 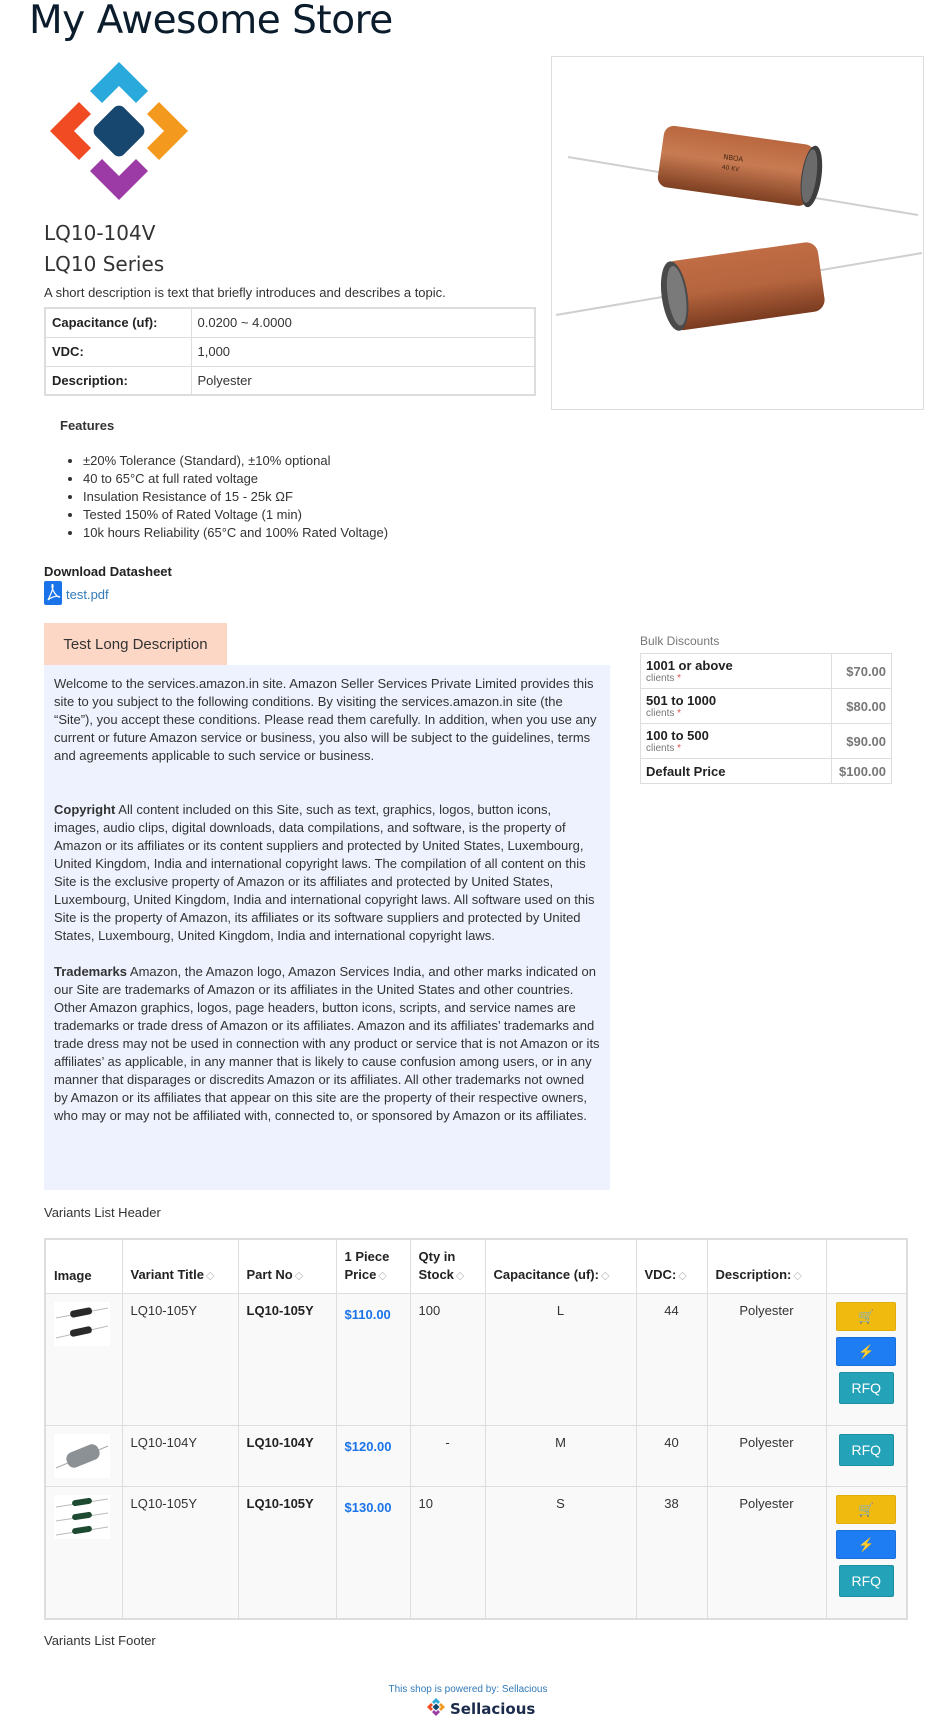 I want to click on col-part-no: Part No ◇, so click(x=287, y=1266).